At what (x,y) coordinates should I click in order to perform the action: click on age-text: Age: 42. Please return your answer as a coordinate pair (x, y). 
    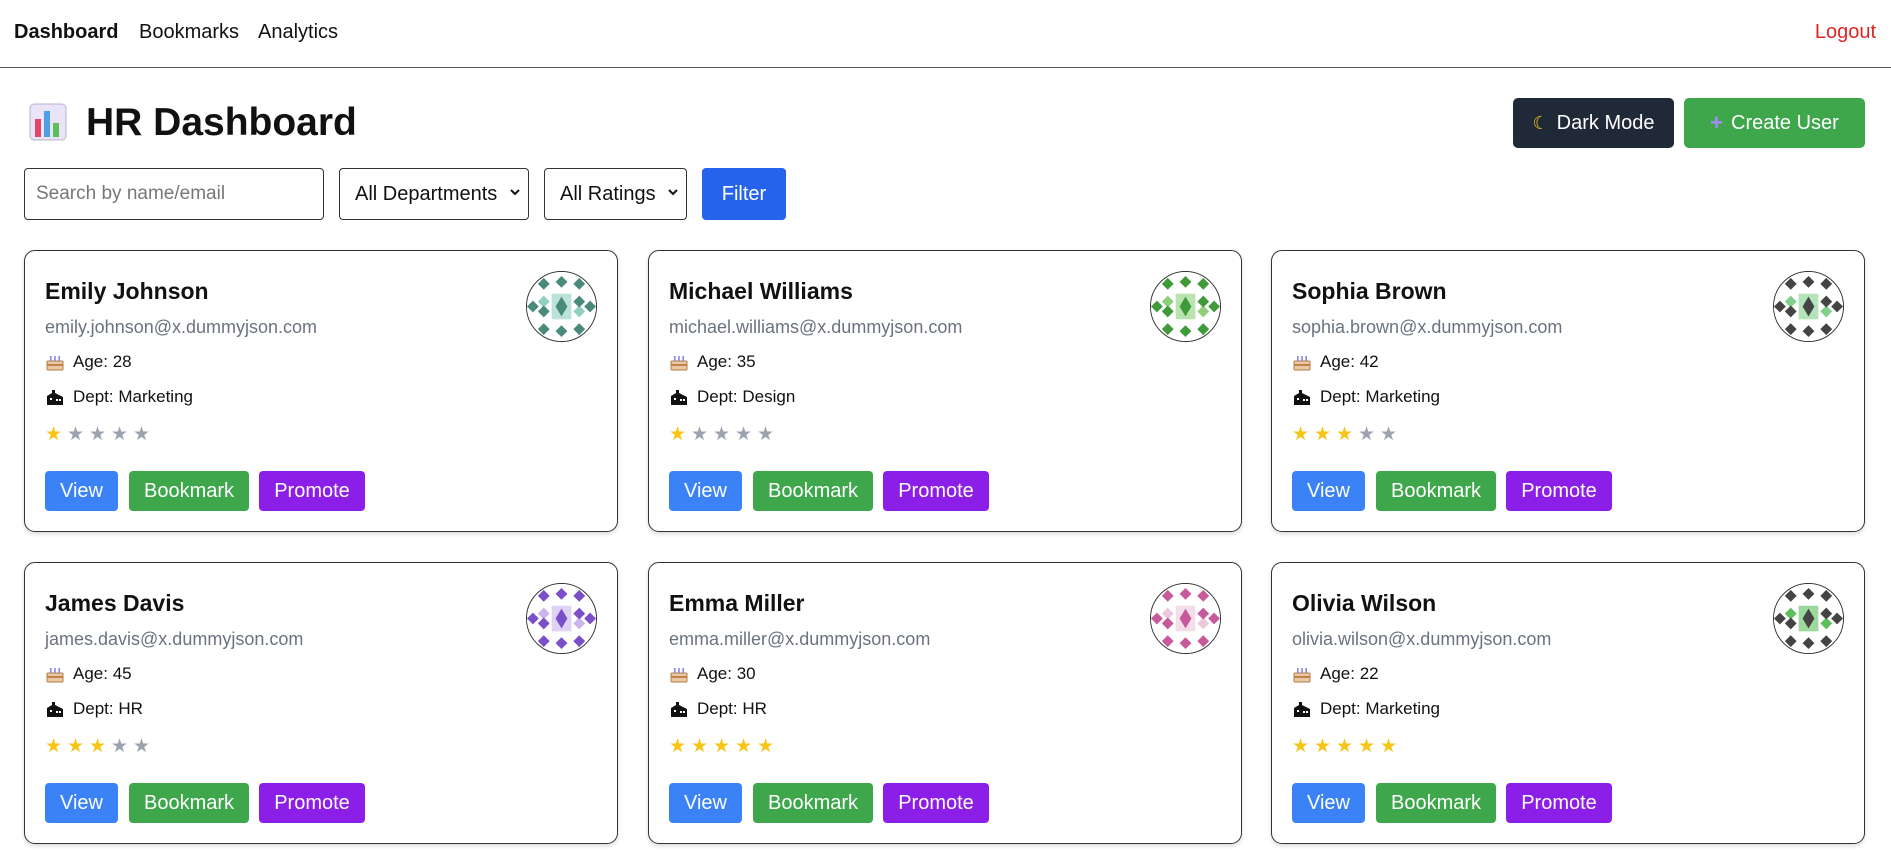
    Looking at the image, I should click on (1349, 361).